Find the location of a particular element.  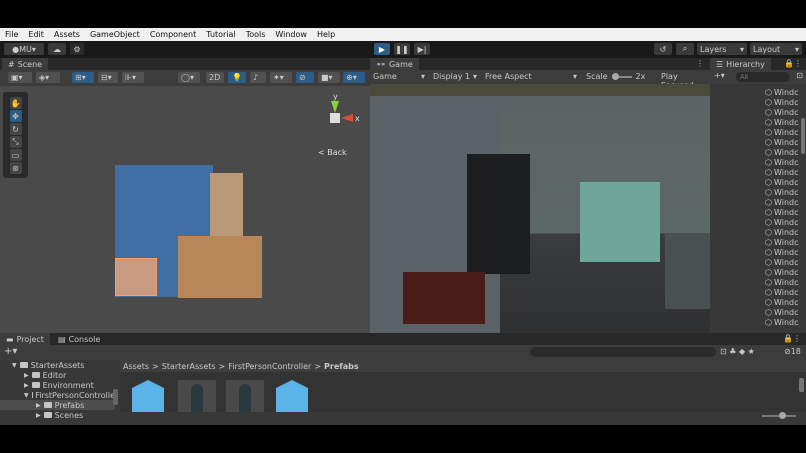

visibility-icon: ⊘ is located at coordinates (305, 77).